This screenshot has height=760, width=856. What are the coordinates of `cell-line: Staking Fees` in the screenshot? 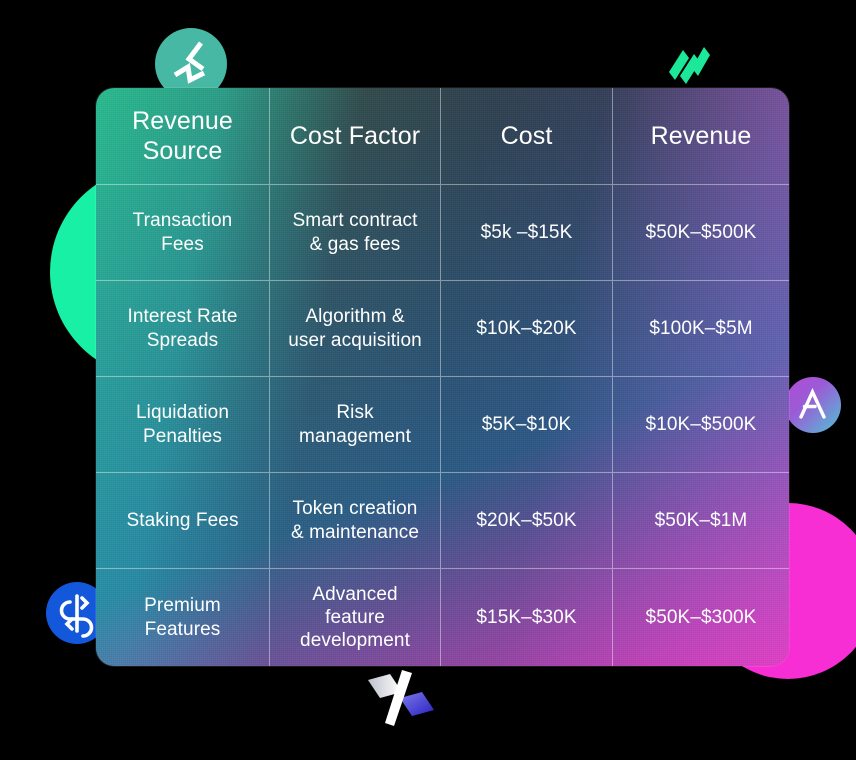 It's located at (182, 520).